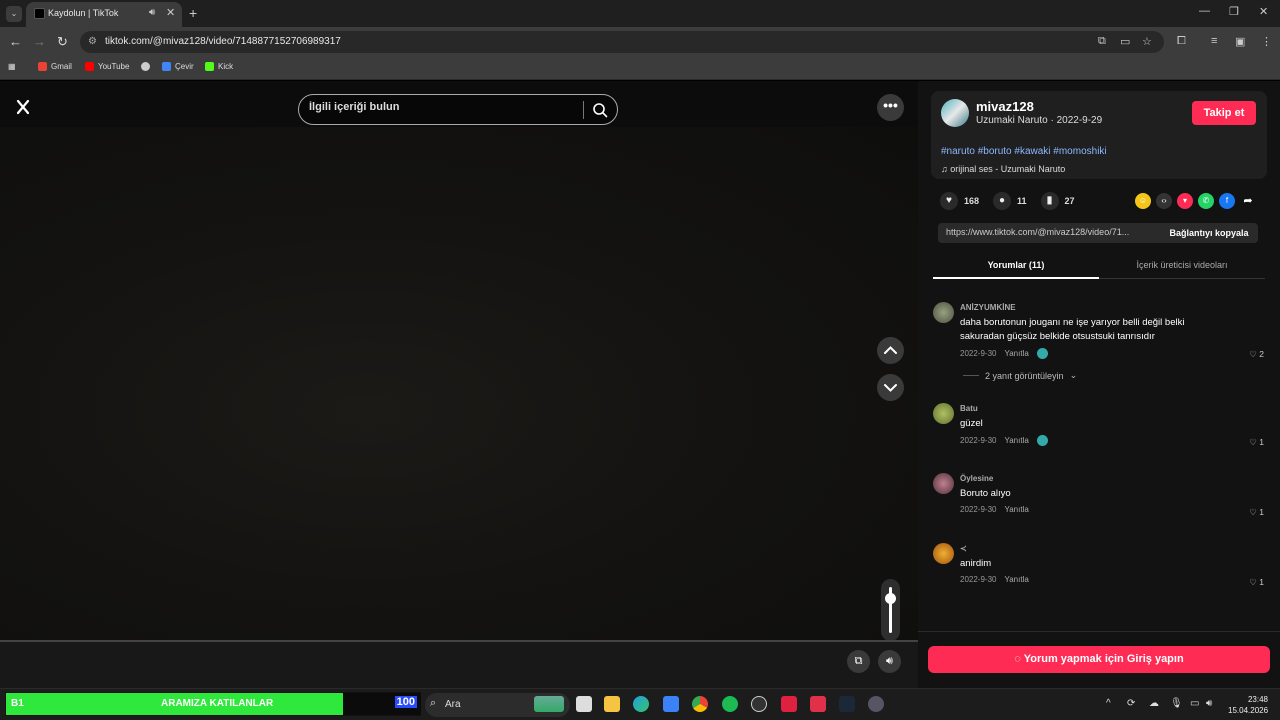 The height and width of the screenshot is (720, 1280). What do you see at coordinates (1224, 113) in the screenshot?
I see `follow-button: Takip et` at bounding box center [1224, 113].